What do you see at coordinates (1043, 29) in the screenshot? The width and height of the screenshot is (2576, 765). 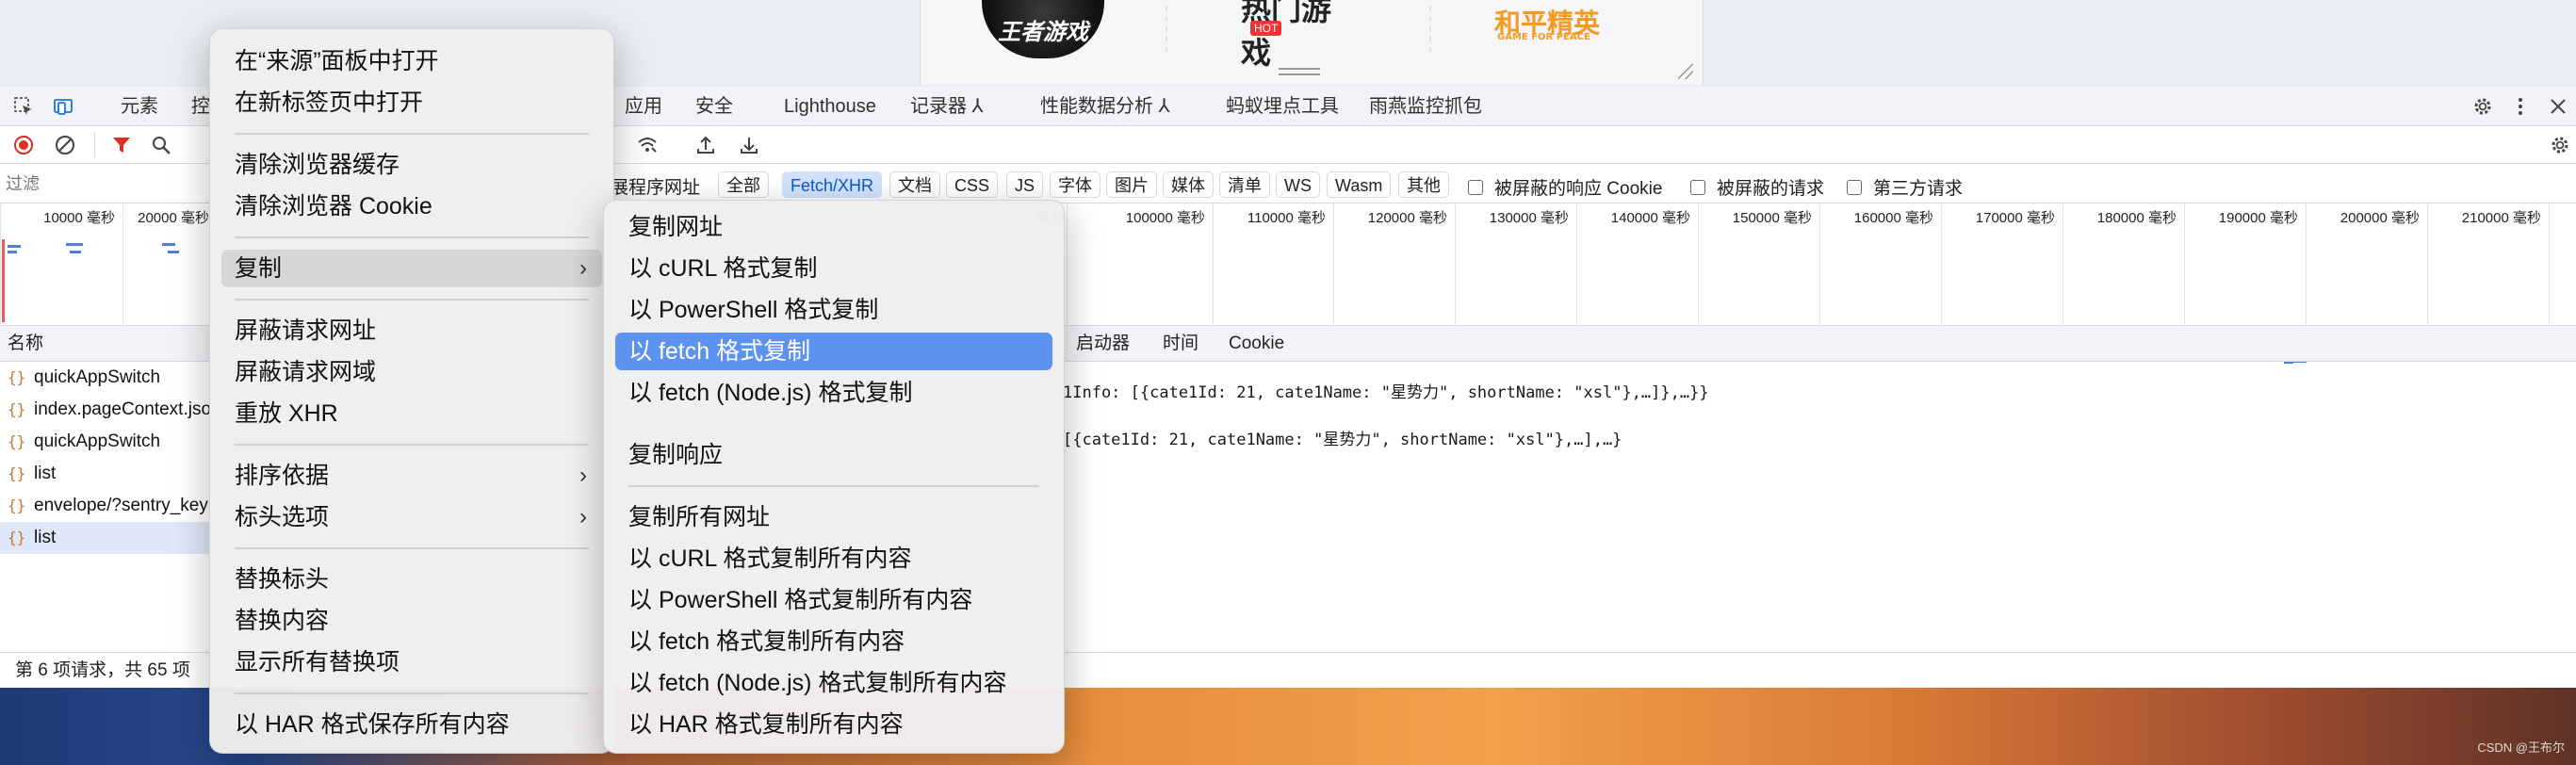 I see `game-logo-1: 王者游戏` at bounding box center [1043, 29].